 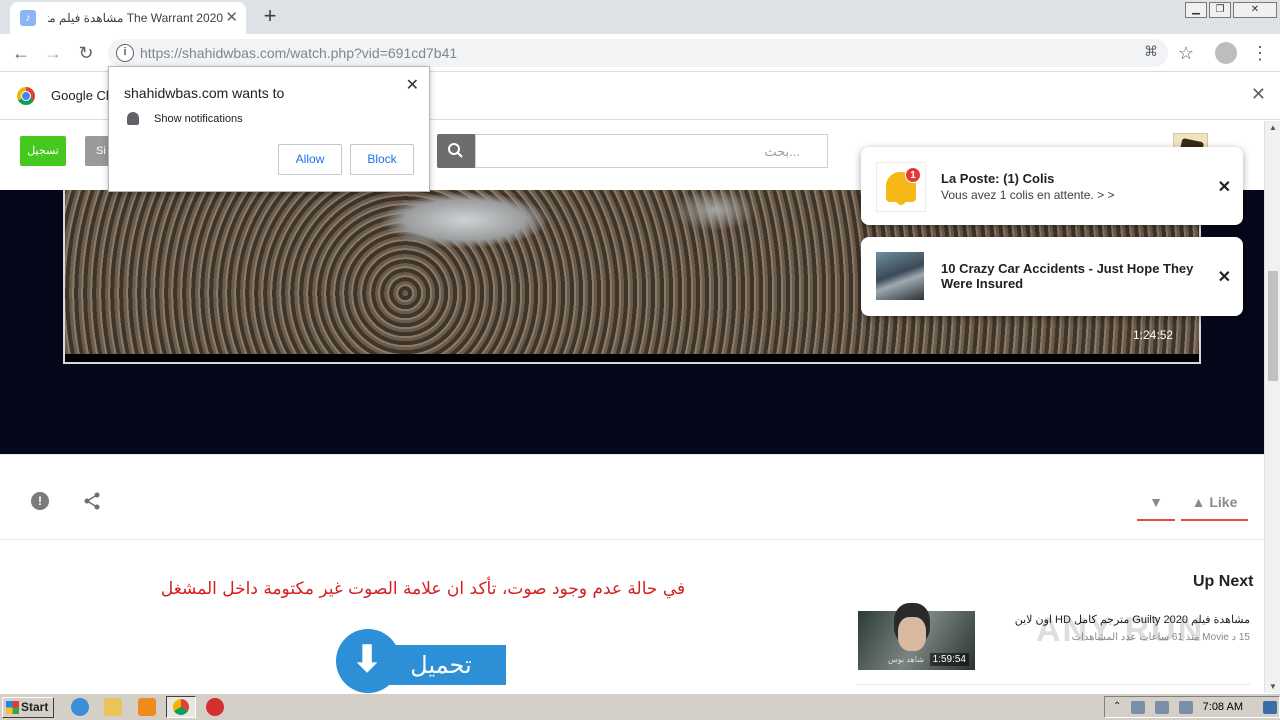 What do you see at coordinates (382, 159) in the screenshot?
I see `block-button: Block` at bounding box center [382, 159].